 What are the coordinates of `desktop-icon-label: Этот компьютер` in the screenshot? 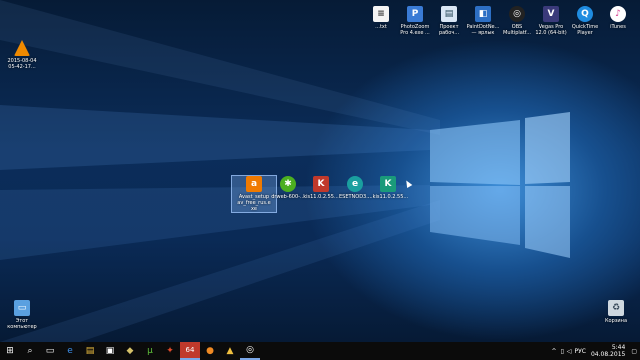 It's located at (22, 324).